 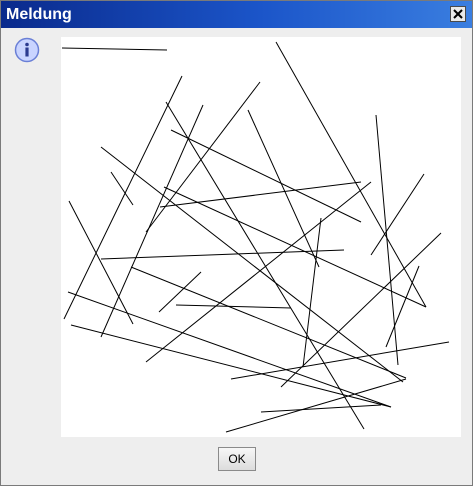 What do you see at coordinates (236, 14) in the screenshot?
I see `title-bar: Meldung` at bounding box center [236, 14].